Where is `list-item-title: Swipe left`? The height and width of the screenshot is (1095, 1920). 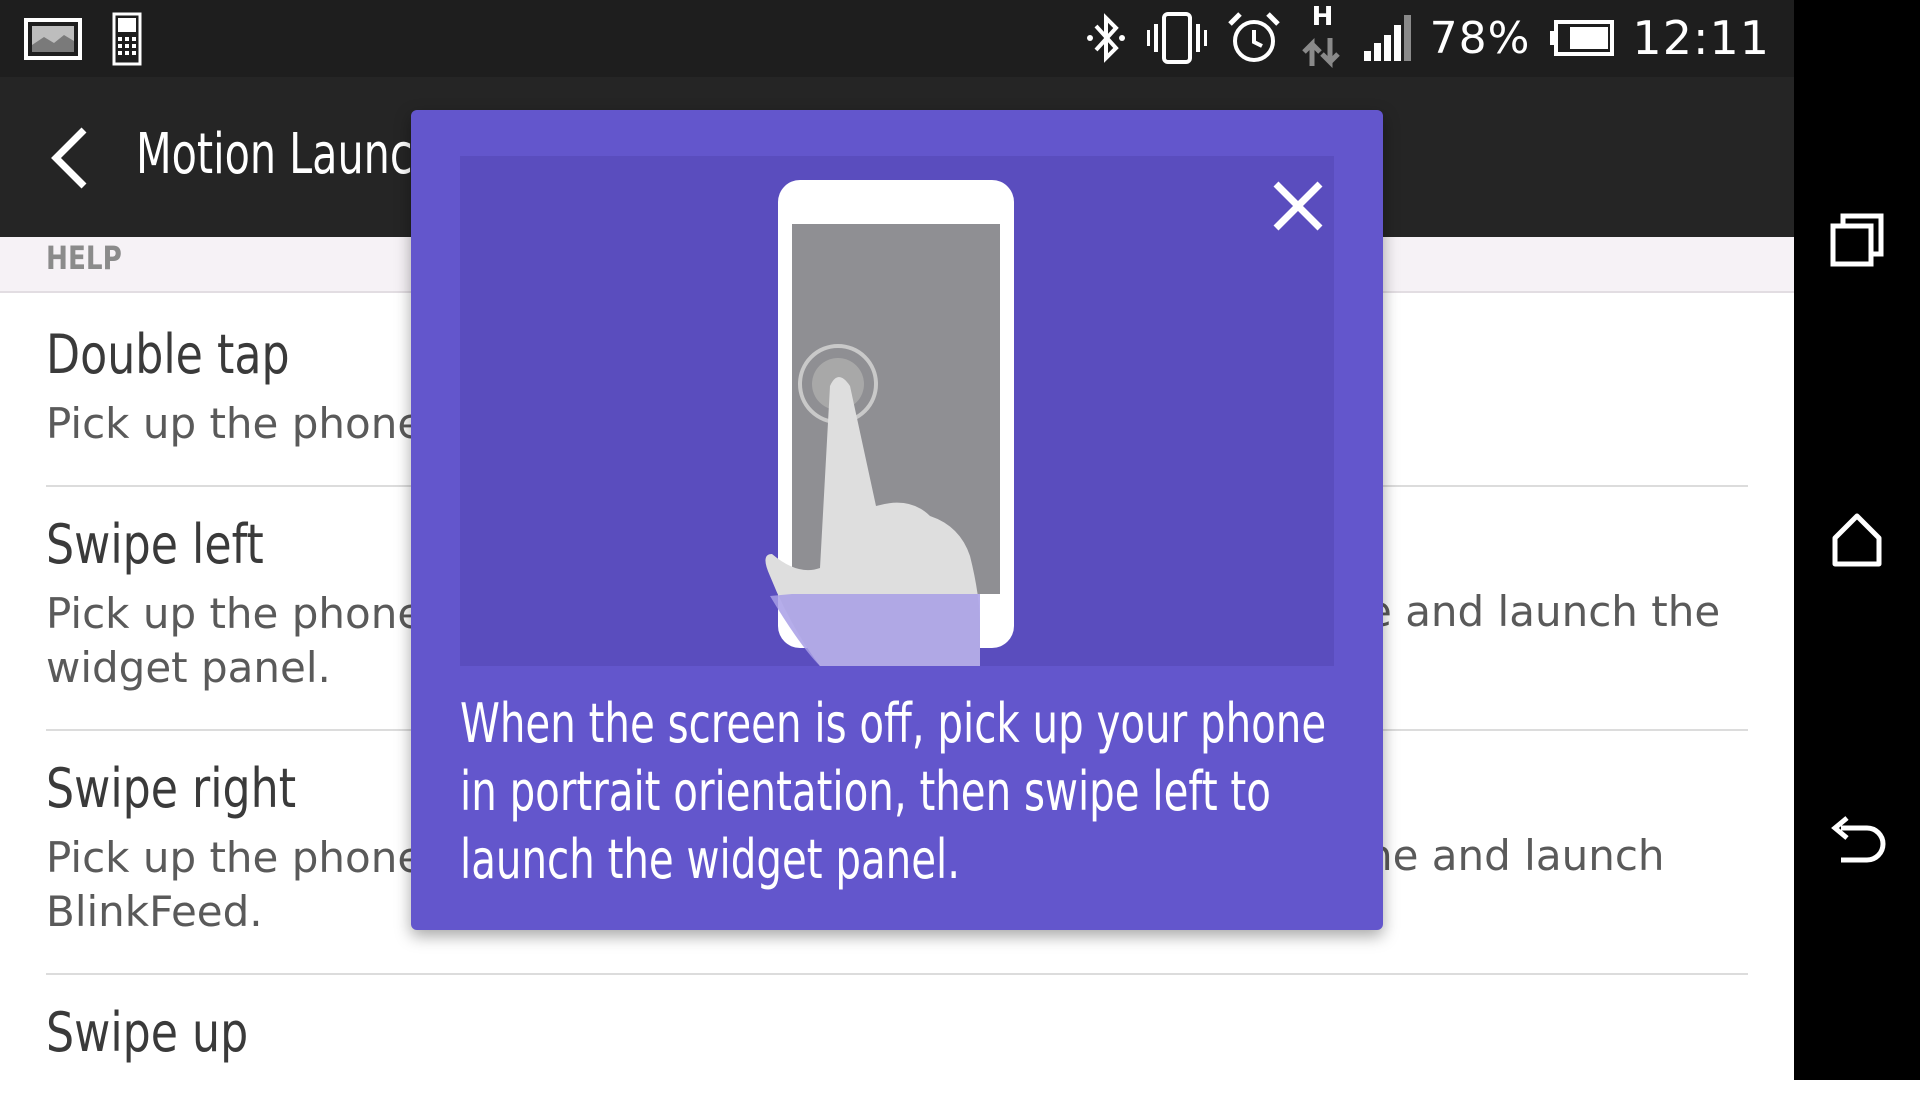 list-item-title: Swipe left is located at coordinates (155, 544).